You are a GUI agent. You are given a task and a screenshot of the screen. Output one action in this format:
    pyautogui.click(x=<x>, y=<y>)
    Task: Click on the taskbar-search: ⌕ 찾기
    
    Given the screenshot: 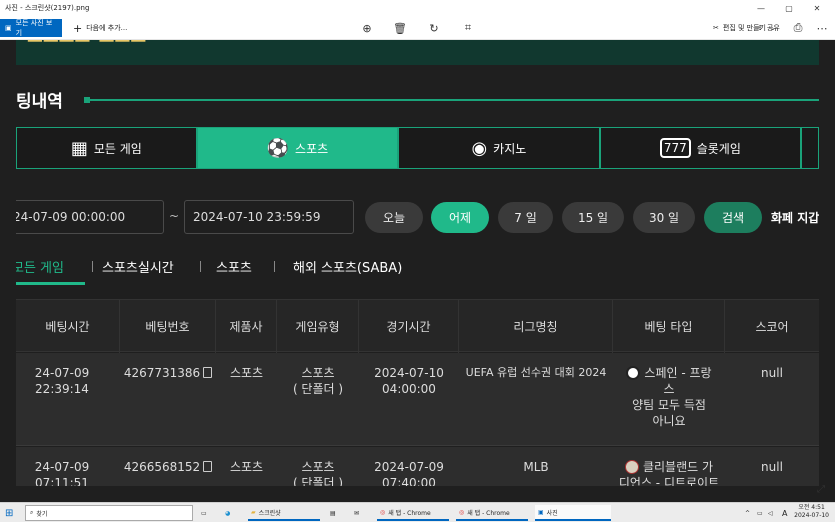 What is the action you would take?
    pyautogui.click(x=109, y=513)
    